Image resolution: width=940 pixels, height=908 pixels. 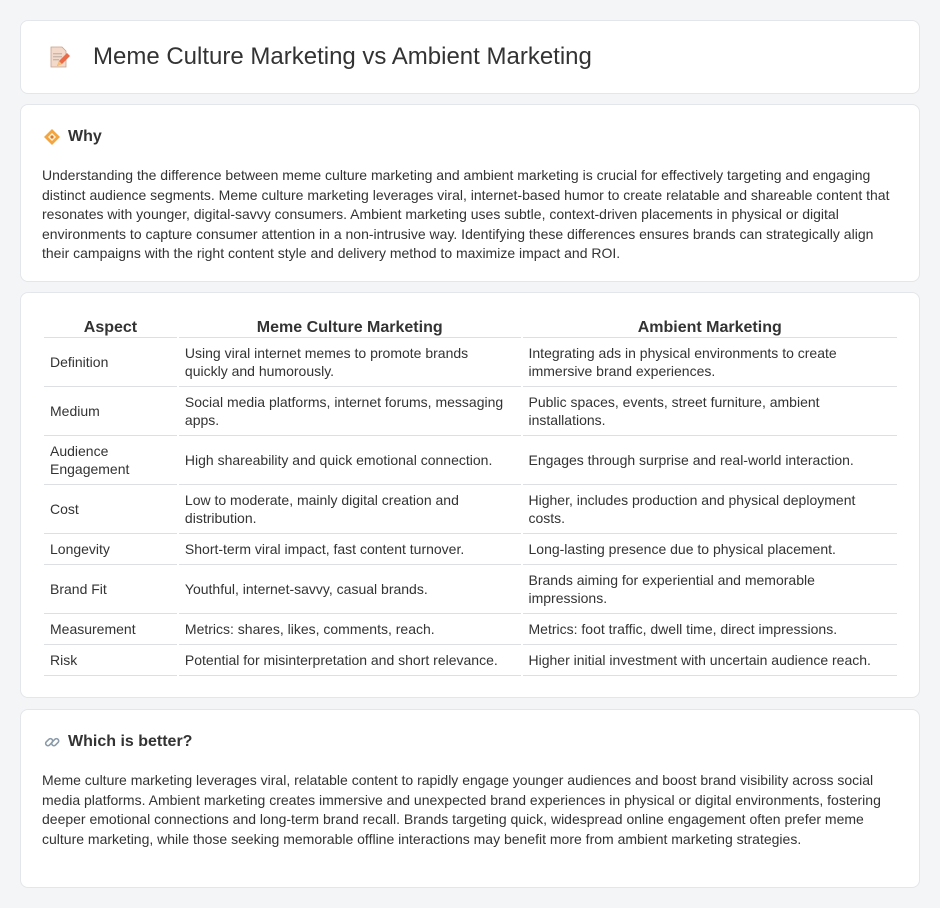 I want to click on row-aspect: Medium, so click(x=110, y=411).